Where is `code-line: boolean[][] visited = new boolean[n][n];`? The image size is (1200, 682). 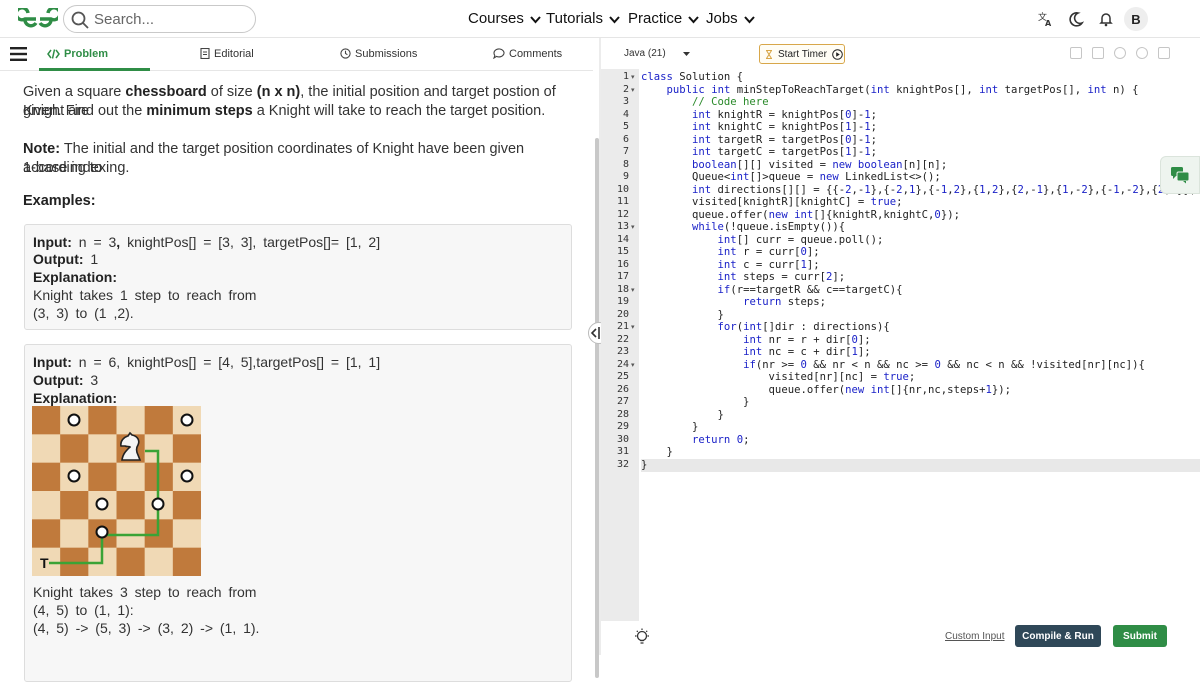 code-line: boolean[][] visited = new boolean[n][n]; is located at coordinates (794, 165).